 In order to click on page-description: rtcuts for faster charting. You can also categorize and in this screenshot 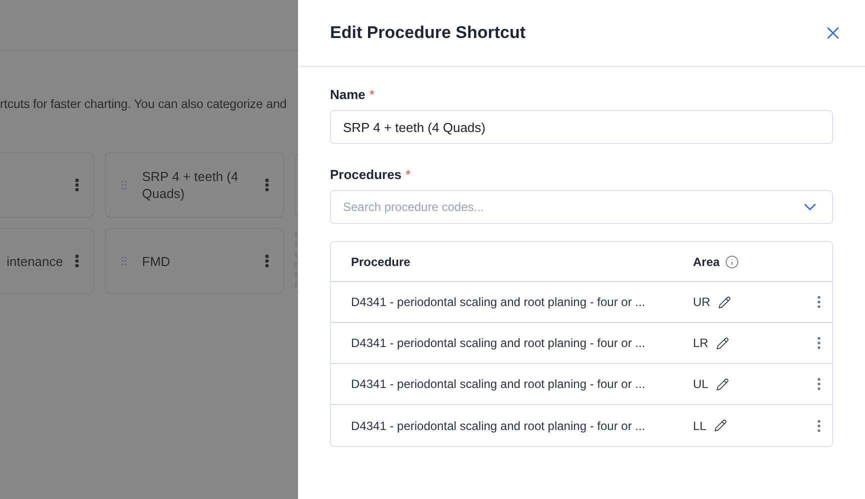, I will do `click(143, 104)`.